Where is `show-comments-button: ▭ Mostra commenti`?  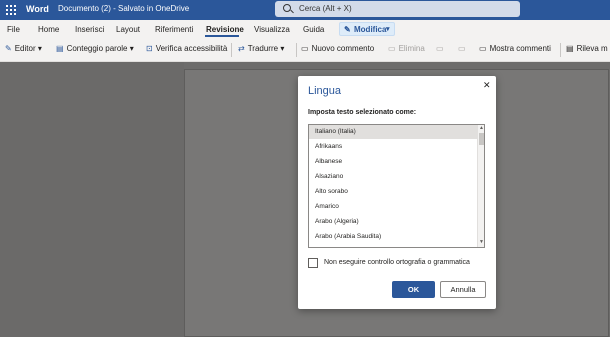 show-comments-button: ▭ Mostra commenti is located at coordinates (515, 48).